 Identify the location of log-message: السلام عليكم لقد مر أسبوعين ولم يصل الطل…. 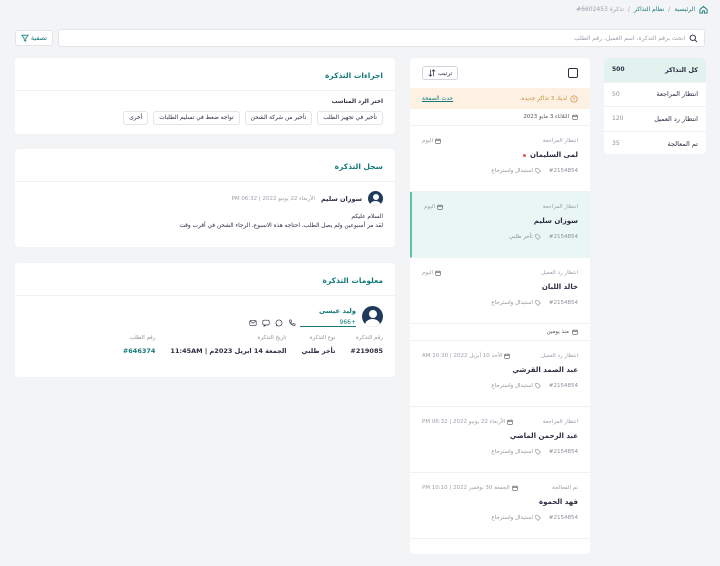
(205, 218).